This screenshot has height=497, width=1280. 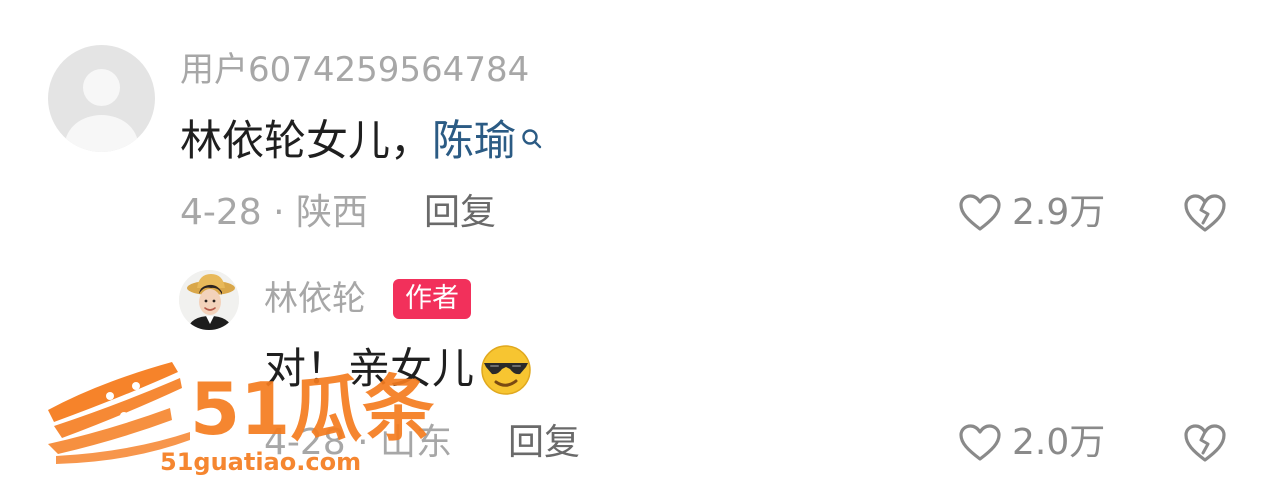 I want to click on comment-text-main: 林依轮女儿，, so click(x=306, y=140).